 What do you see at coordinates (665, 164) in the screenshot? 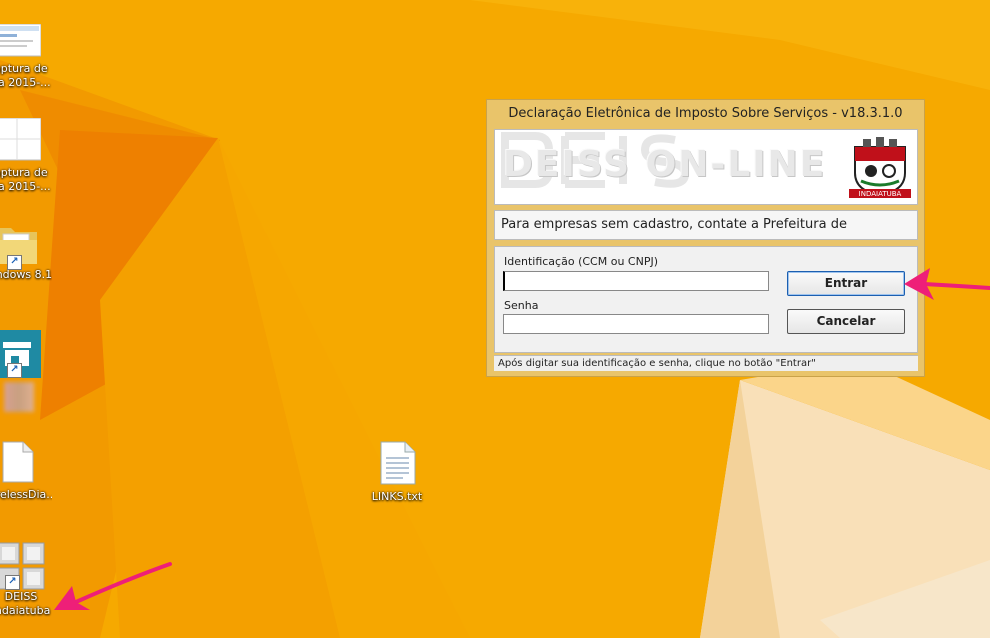
I see `banner-title: DEISS ON-LINE` at bounding box center [665, 164].